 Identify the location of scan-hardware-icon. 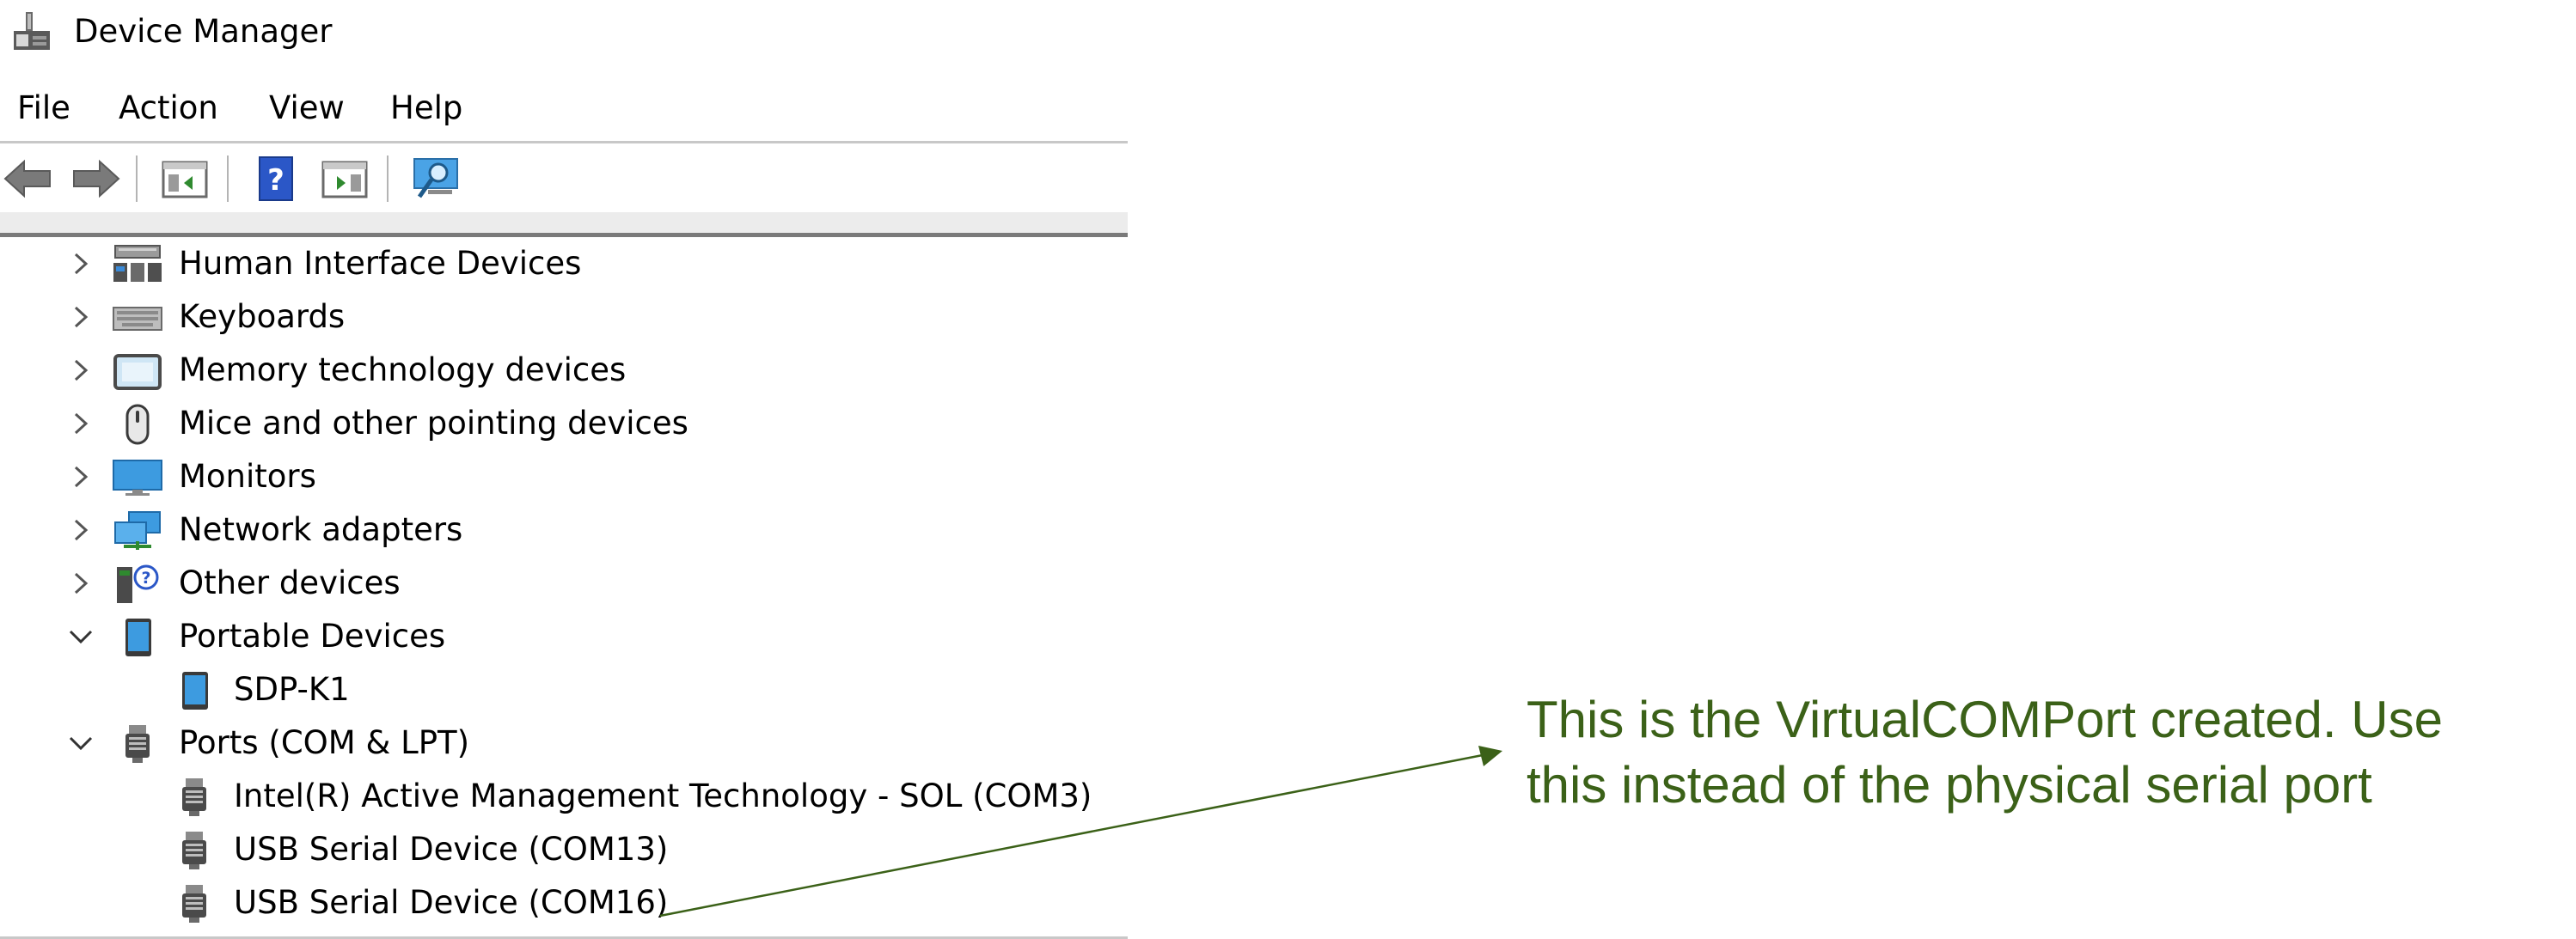
(435, 178).